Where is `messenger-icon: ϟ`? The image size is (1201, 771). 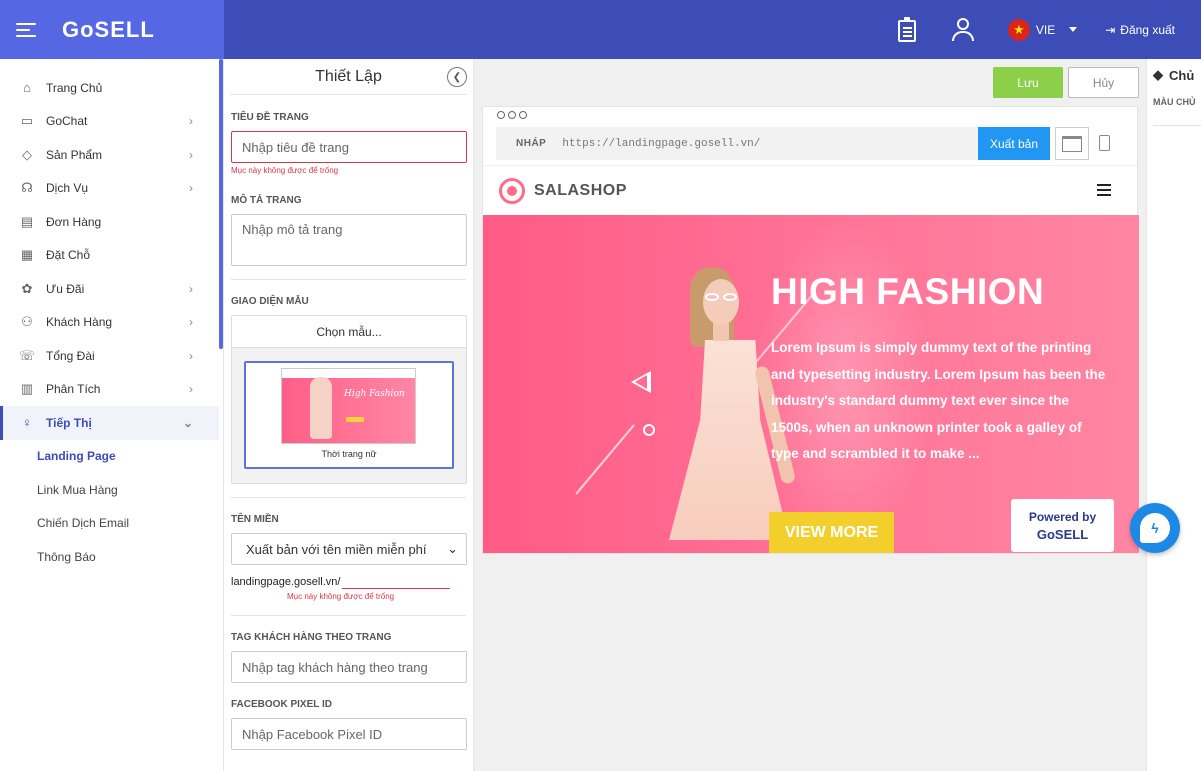
messenger-icon: ϟ is located at coordinates (1155, 528).